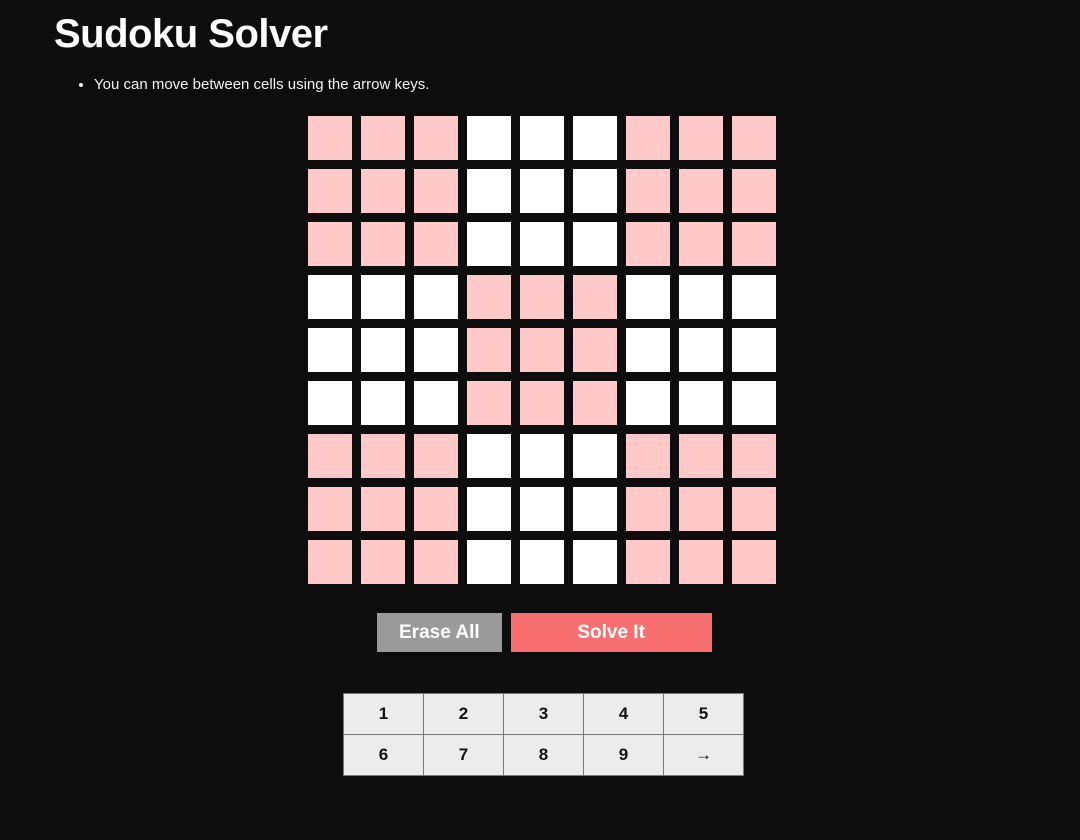  Describe the element at coordinates (595, 350) in the screenshot. I see `sudoku-cell-r5-c6` at that location.